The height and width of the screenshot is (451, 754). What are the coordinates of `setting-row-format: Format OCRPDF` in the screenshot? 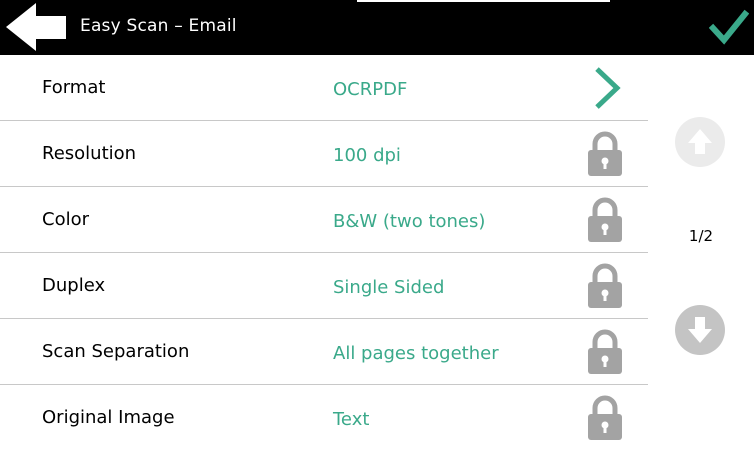 It's located at (324, 88).